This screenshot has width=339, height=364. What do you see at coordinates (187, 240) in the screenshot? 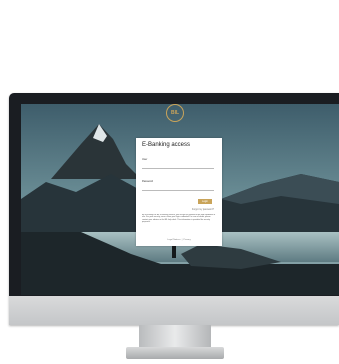
I see `privacy-link: Privacy` at bounding box center [187, 240].